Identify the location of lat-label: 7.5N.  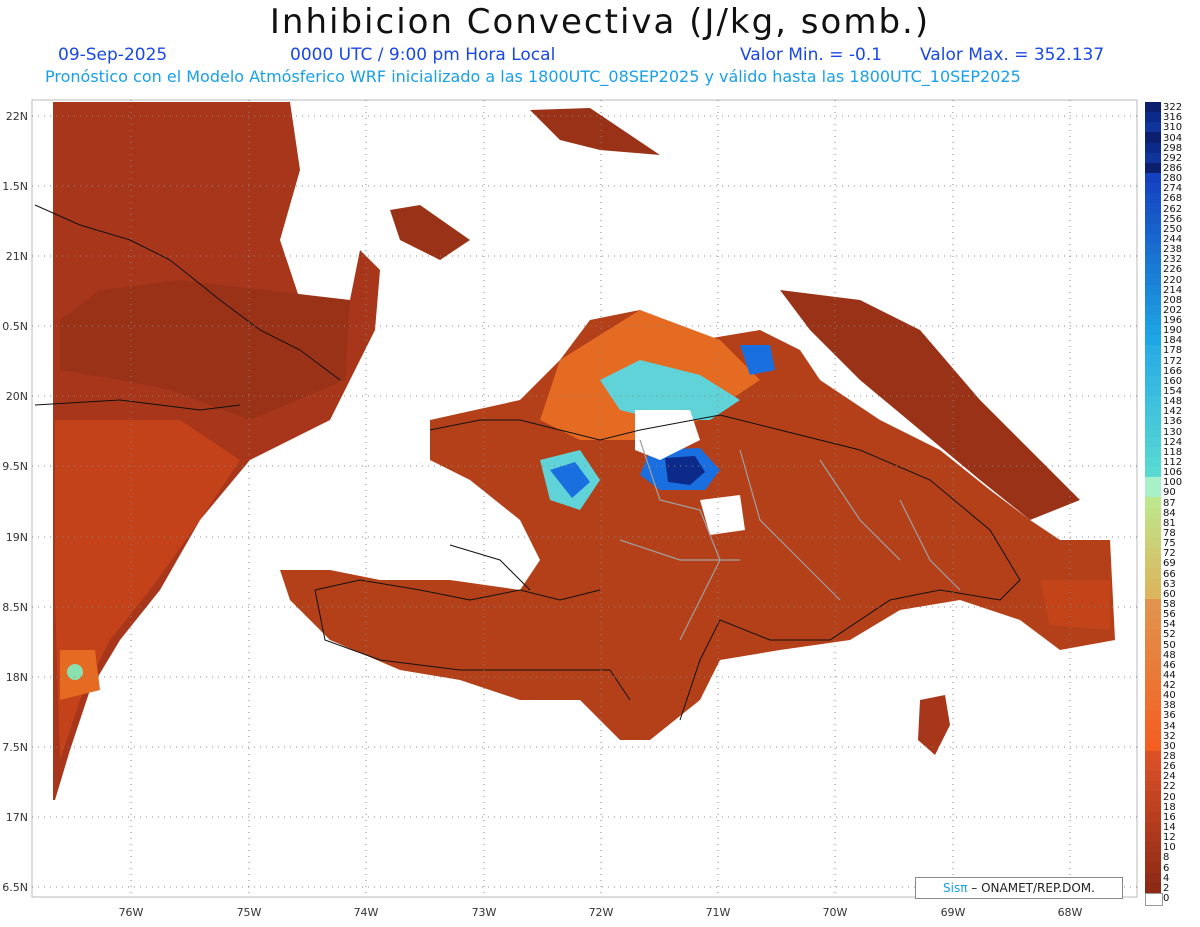
(15, 747).